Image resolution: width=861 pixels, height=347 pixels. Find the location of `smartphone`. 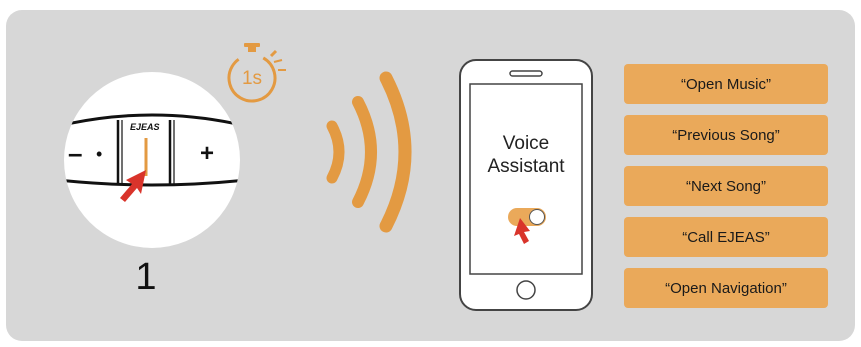

smartphone is located at coordinates (526, 185).